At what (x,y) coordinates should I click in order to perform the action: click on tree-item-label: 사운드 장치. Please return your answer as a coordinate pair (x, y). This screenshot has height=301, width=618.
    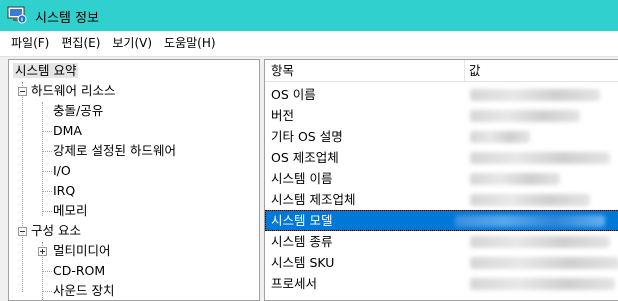
    Looking at the image, I should click on (84, 290).